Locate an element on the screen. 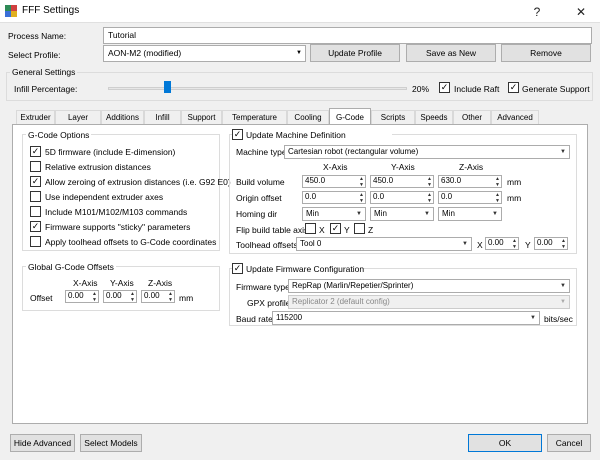 Image resolution: width=600 pixels, height=460 pixels. cancel-button: Cancel is located at coordinates (569, 443).